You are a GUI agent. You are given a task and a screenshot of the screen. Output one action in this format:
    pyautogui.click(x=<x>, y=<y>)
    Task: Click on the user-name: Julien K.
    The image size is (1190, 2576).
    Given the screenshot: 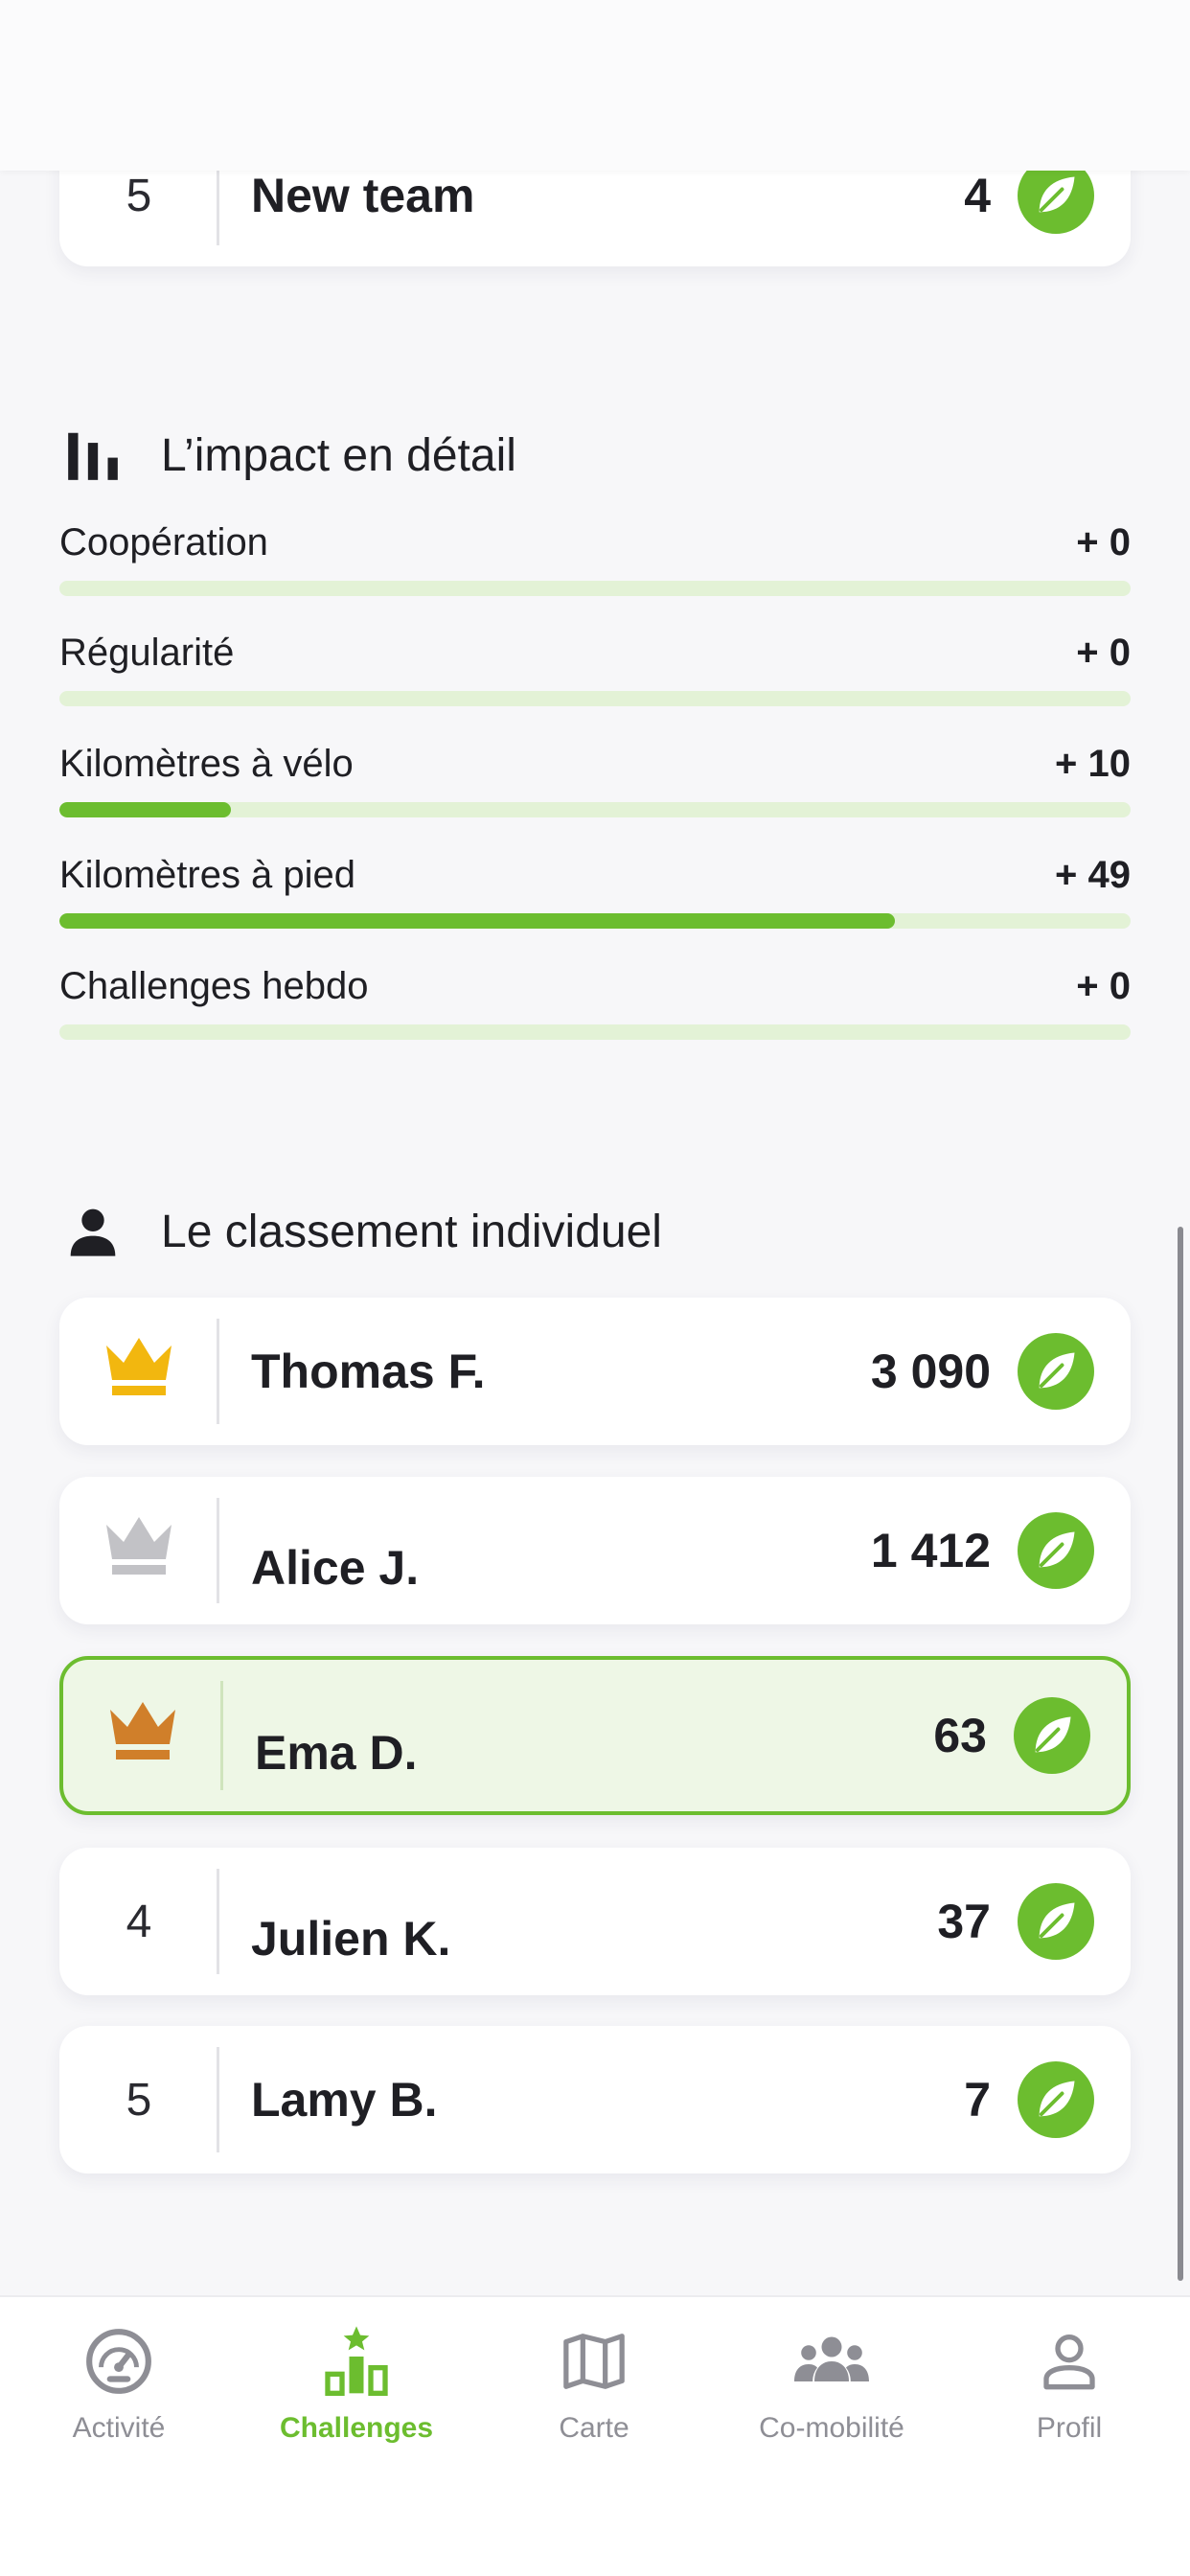 What is the action you would take?
    pyautogui.click(x=351, y=1939)
    